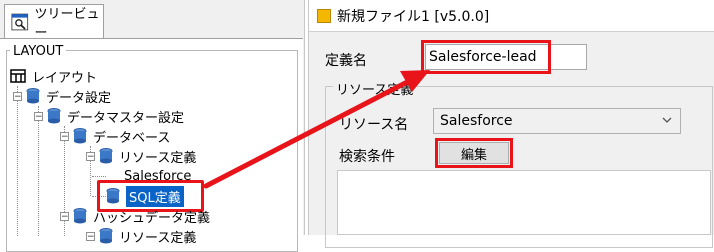 This screenshot has width=714, height=252. What do you see at coordinates (79, 98) in the screenshot?
I see `tree-node-label: データ設定` at bounding box center [79, 98].